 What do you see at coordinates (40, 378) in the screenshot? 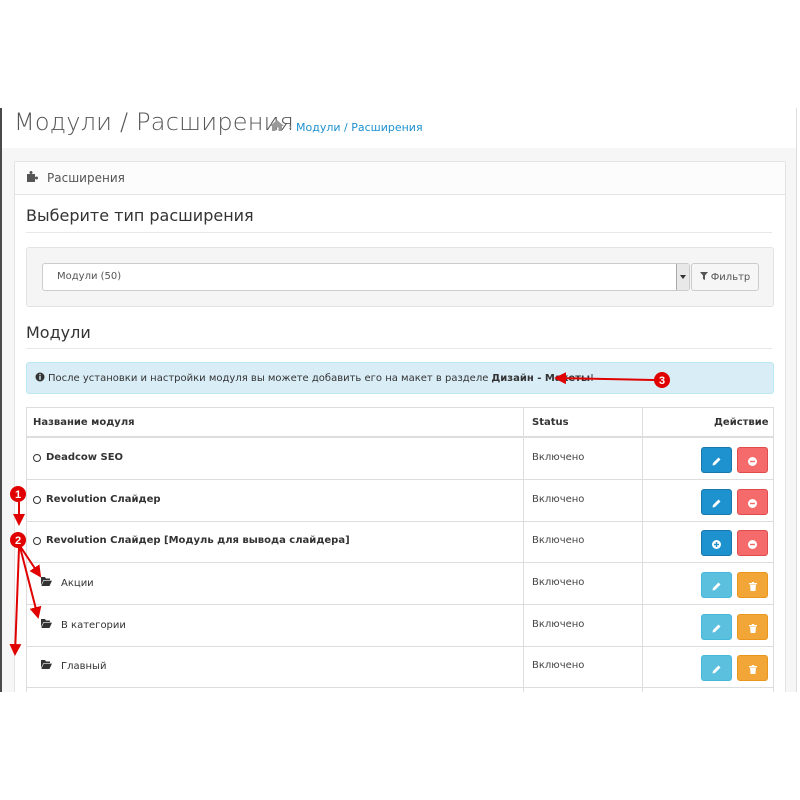
I see `info-circle-icon` at bounding box center [40, 378].